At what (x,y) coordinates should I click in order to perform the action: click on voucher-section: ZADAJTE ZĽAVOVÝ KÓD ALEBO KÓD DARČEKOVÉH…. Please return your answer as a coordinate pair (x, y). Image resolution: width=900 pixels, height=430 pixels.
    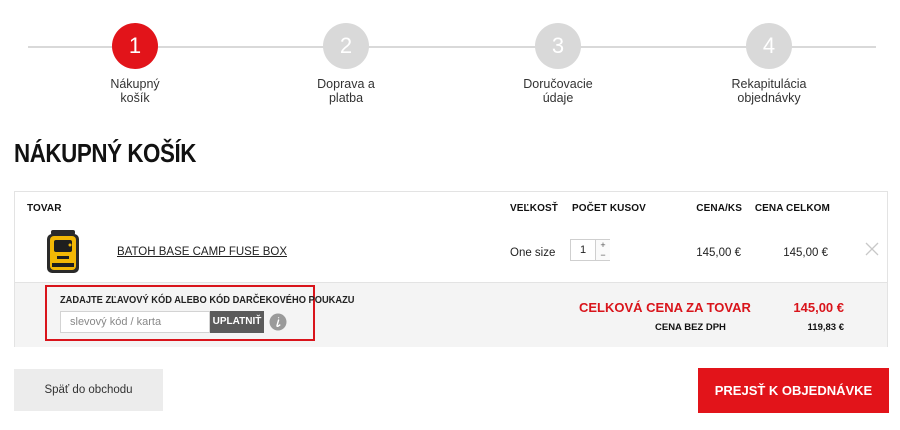
    Looking at the image, I should click on (200, 313).